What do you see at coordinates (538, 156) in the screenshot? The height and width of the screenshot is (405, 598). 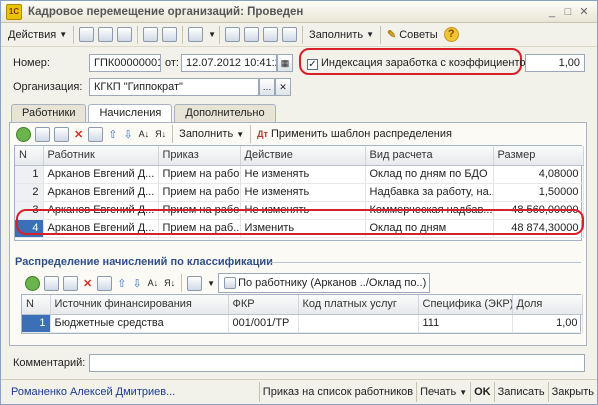 I see `column-header: Размер` at bounding box center [538, 156].